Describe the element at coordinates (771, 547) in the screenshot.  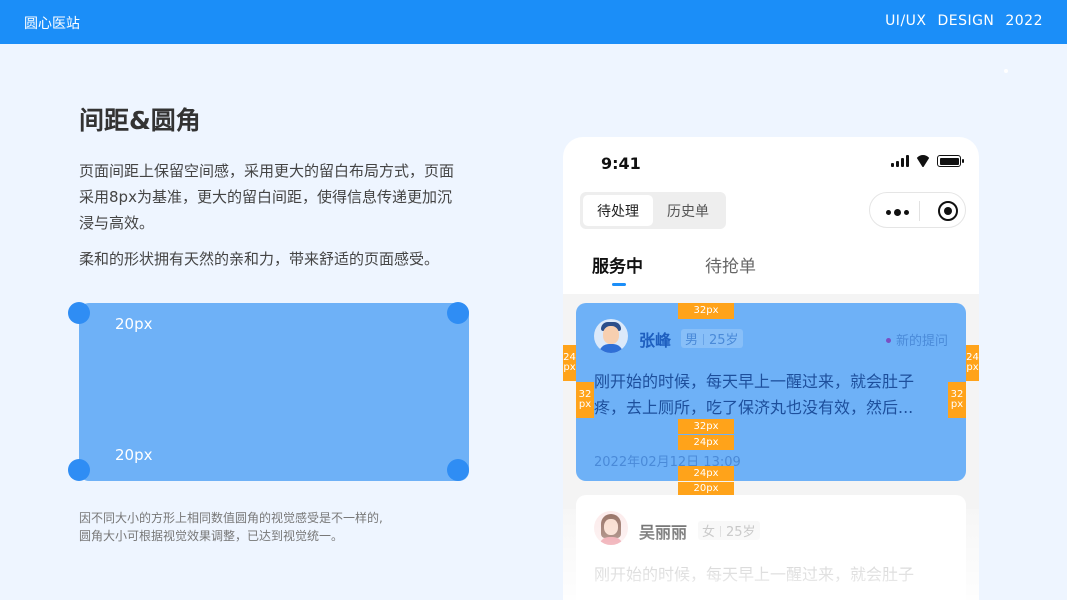
I see `order-card: 吴丽丽 女 25岁 刚开始的时候，每天早上一醒过来，就会肚子` at that location.